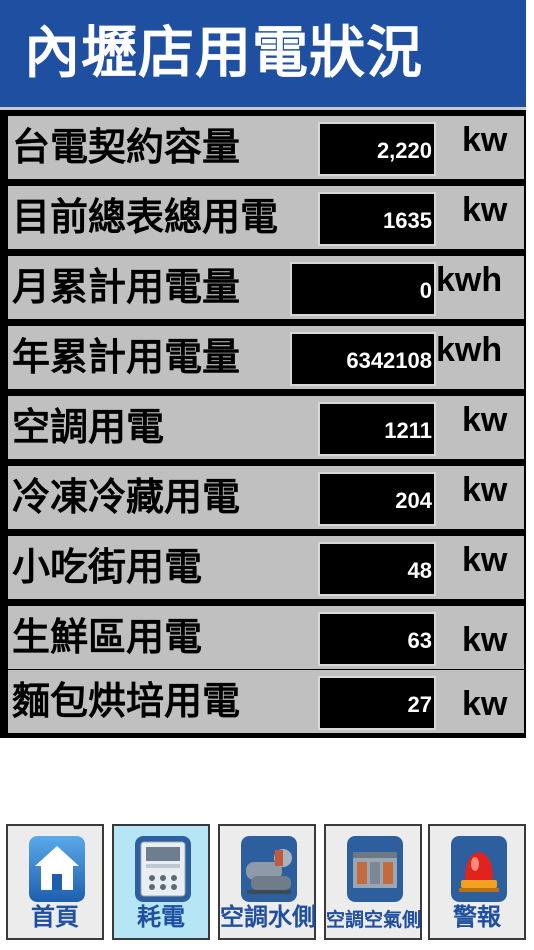 Image resolution: width=534 pixels, height=950 pixels. I want to click on nav-hvac-air-button: 空調空氣側, so click(373, 882).